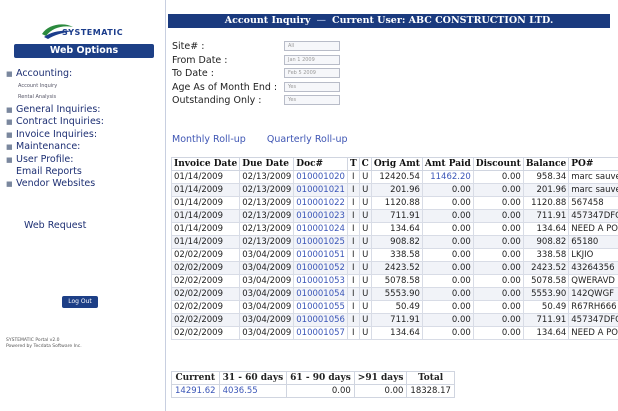 The height and width of the screenshot is (411, 618). I want to click on to-date-field: Feb 5 2009, so click(312, 73).